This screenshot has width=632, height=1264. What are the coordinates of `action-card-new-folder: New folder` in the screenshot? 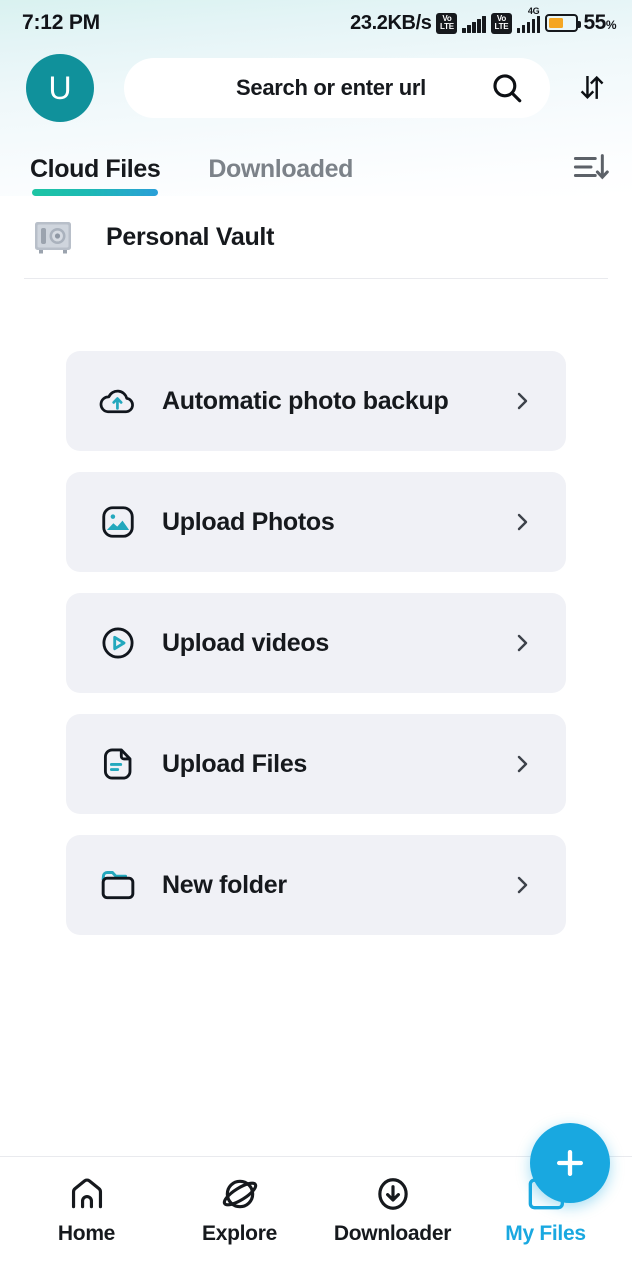 It's located at (316, 885).